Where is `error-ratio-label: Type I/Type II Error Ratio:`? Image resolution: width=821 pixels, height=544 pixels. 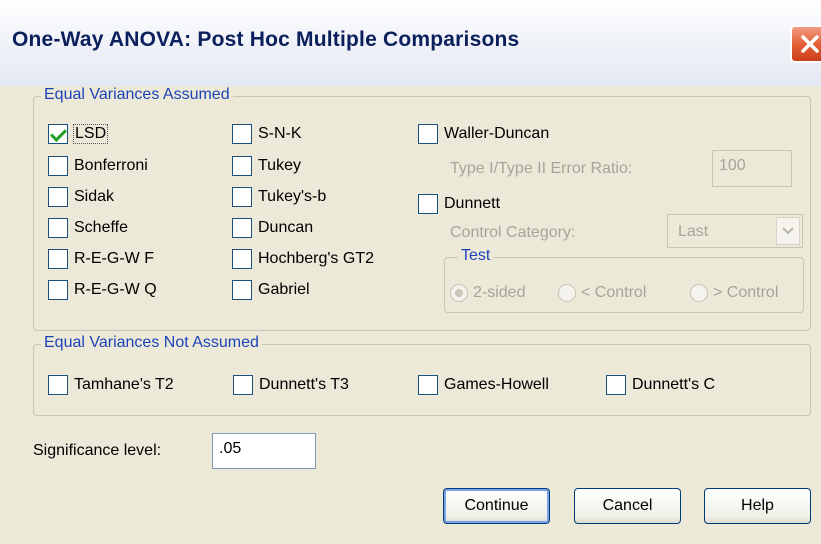 error-ratio-label: Type I/Type II Error Ratio: is located at coordinates (541, 168).